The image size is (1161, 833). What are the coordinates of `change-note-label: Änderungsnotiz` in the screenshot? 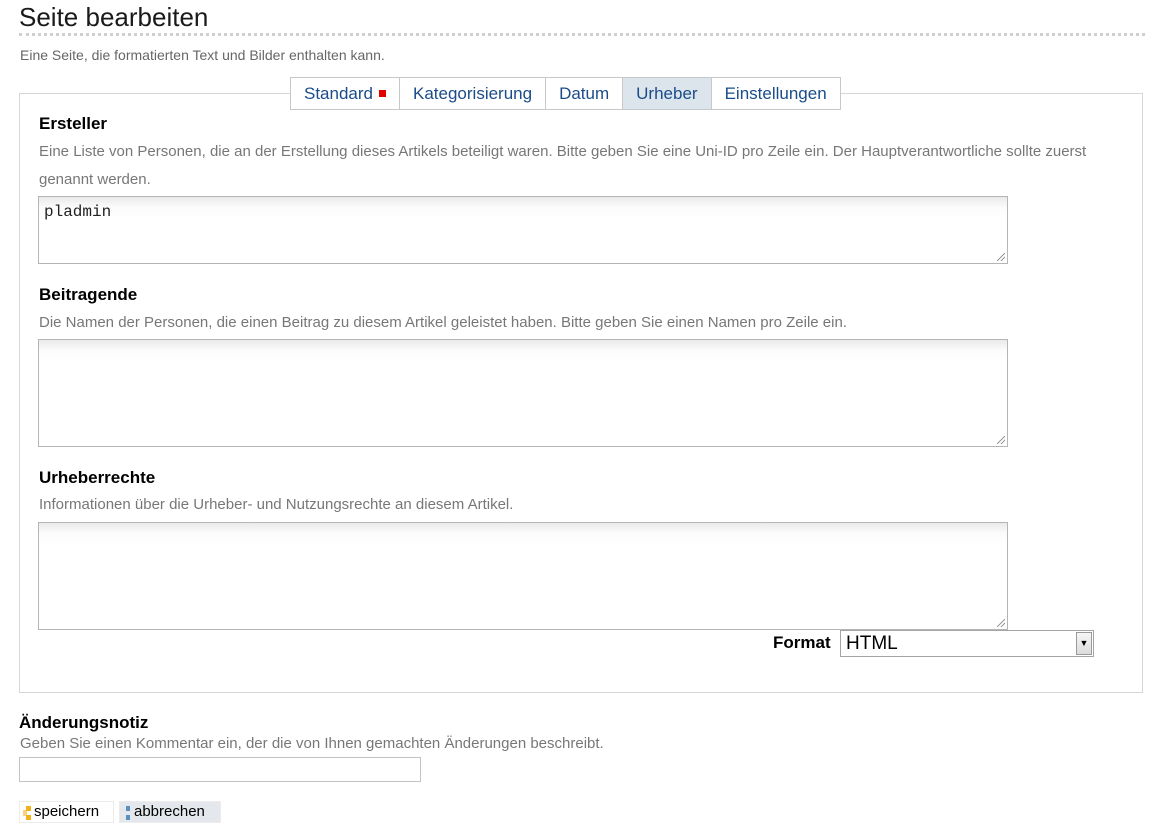 It's located at (84, 722).